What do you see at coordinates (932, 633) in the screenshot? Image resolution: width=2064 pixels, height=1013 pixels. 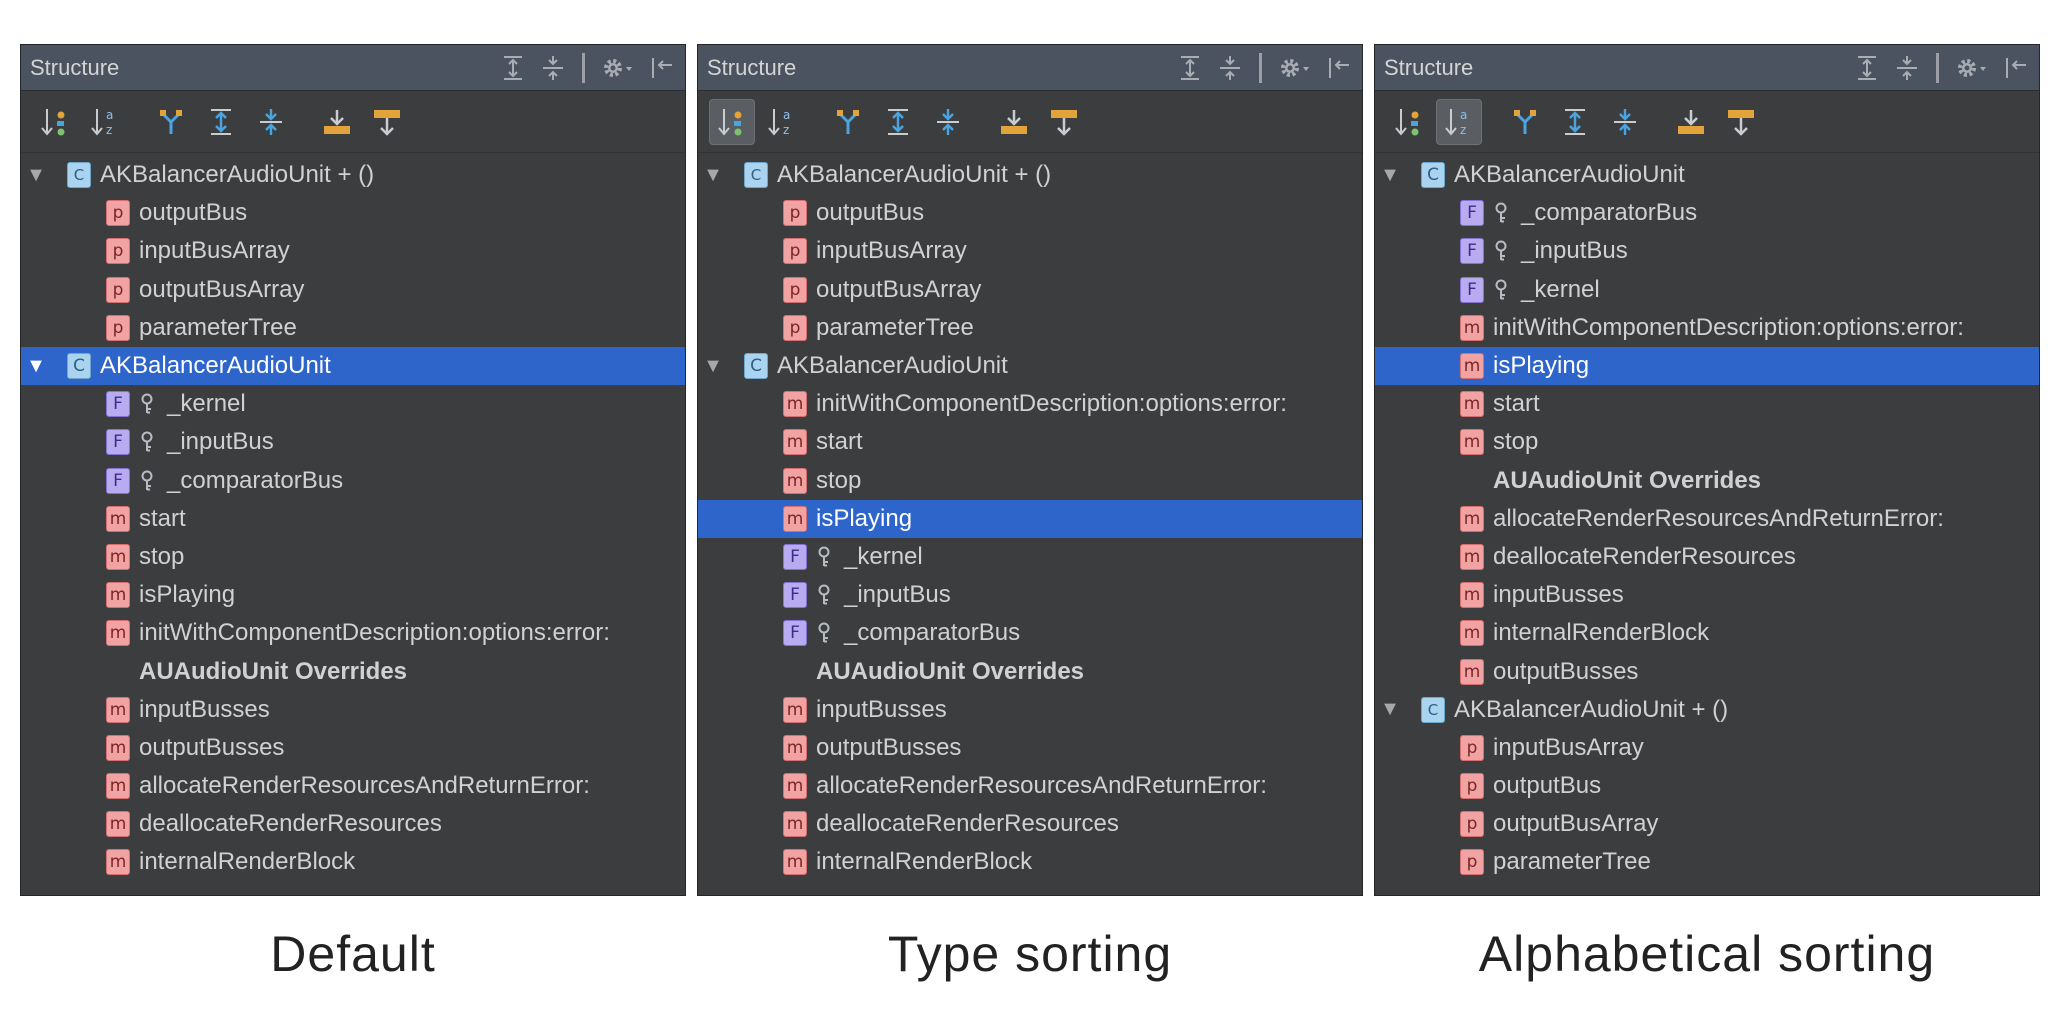 I see `tree-row-label: _comparatorBus` at bounding box center [932, 633].